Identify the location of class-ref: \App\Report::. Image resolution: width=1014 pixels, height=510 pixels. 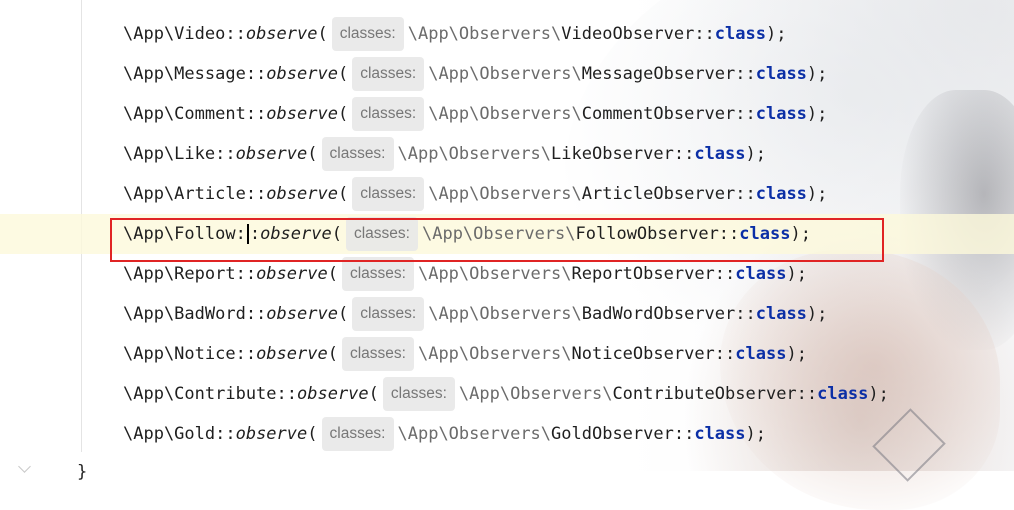
(190, 274).